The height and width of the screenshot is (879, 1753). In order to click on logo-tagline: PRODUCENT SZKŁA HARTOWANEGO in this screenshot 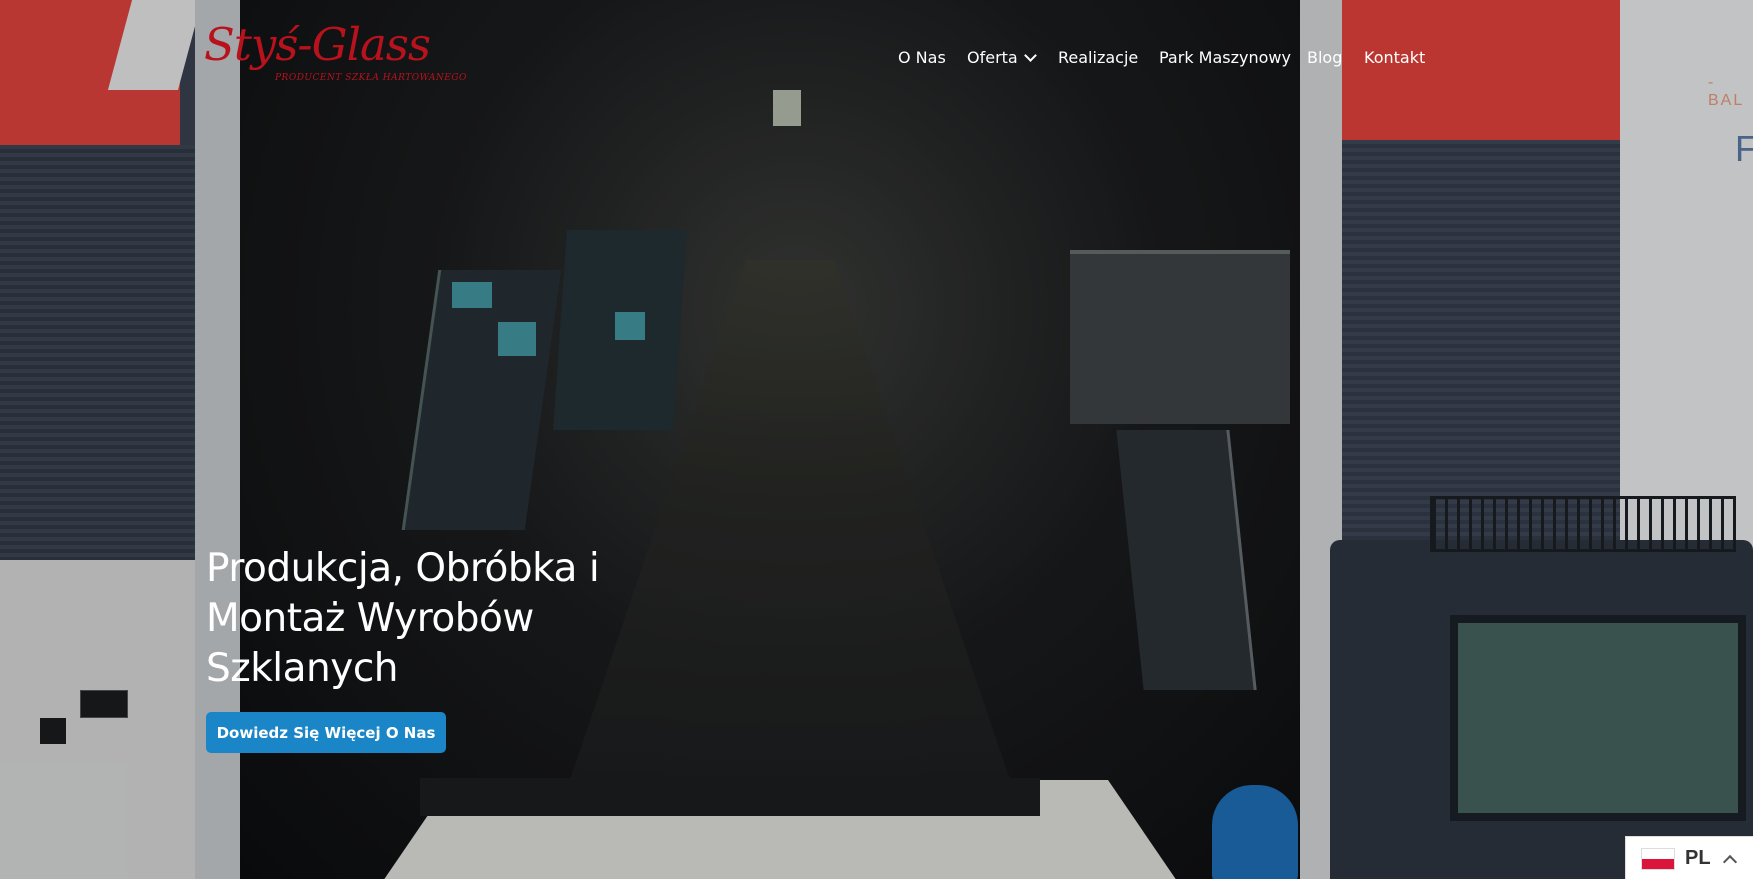, I will do `click(371, 78)`.